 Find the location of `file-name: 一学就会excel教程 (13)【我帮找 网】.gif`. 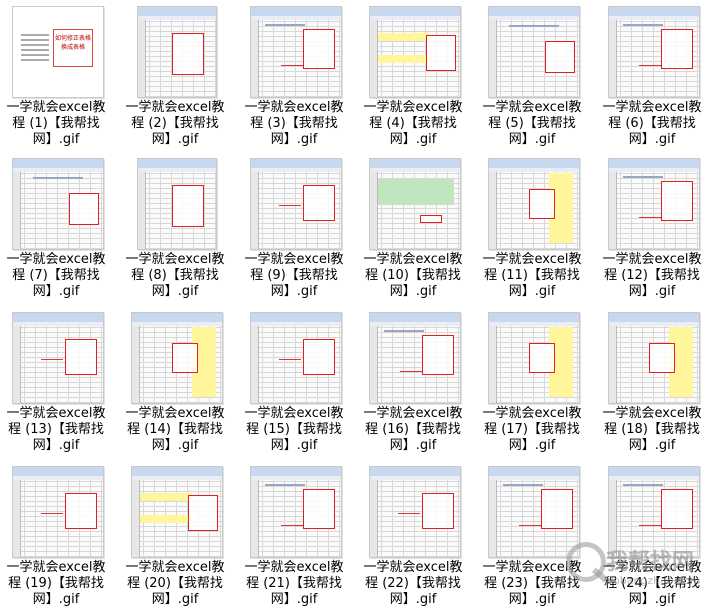

file-name: 一学就会excel教程 (13)【我帮找 网】.gif is located at coordinates (56, 430).